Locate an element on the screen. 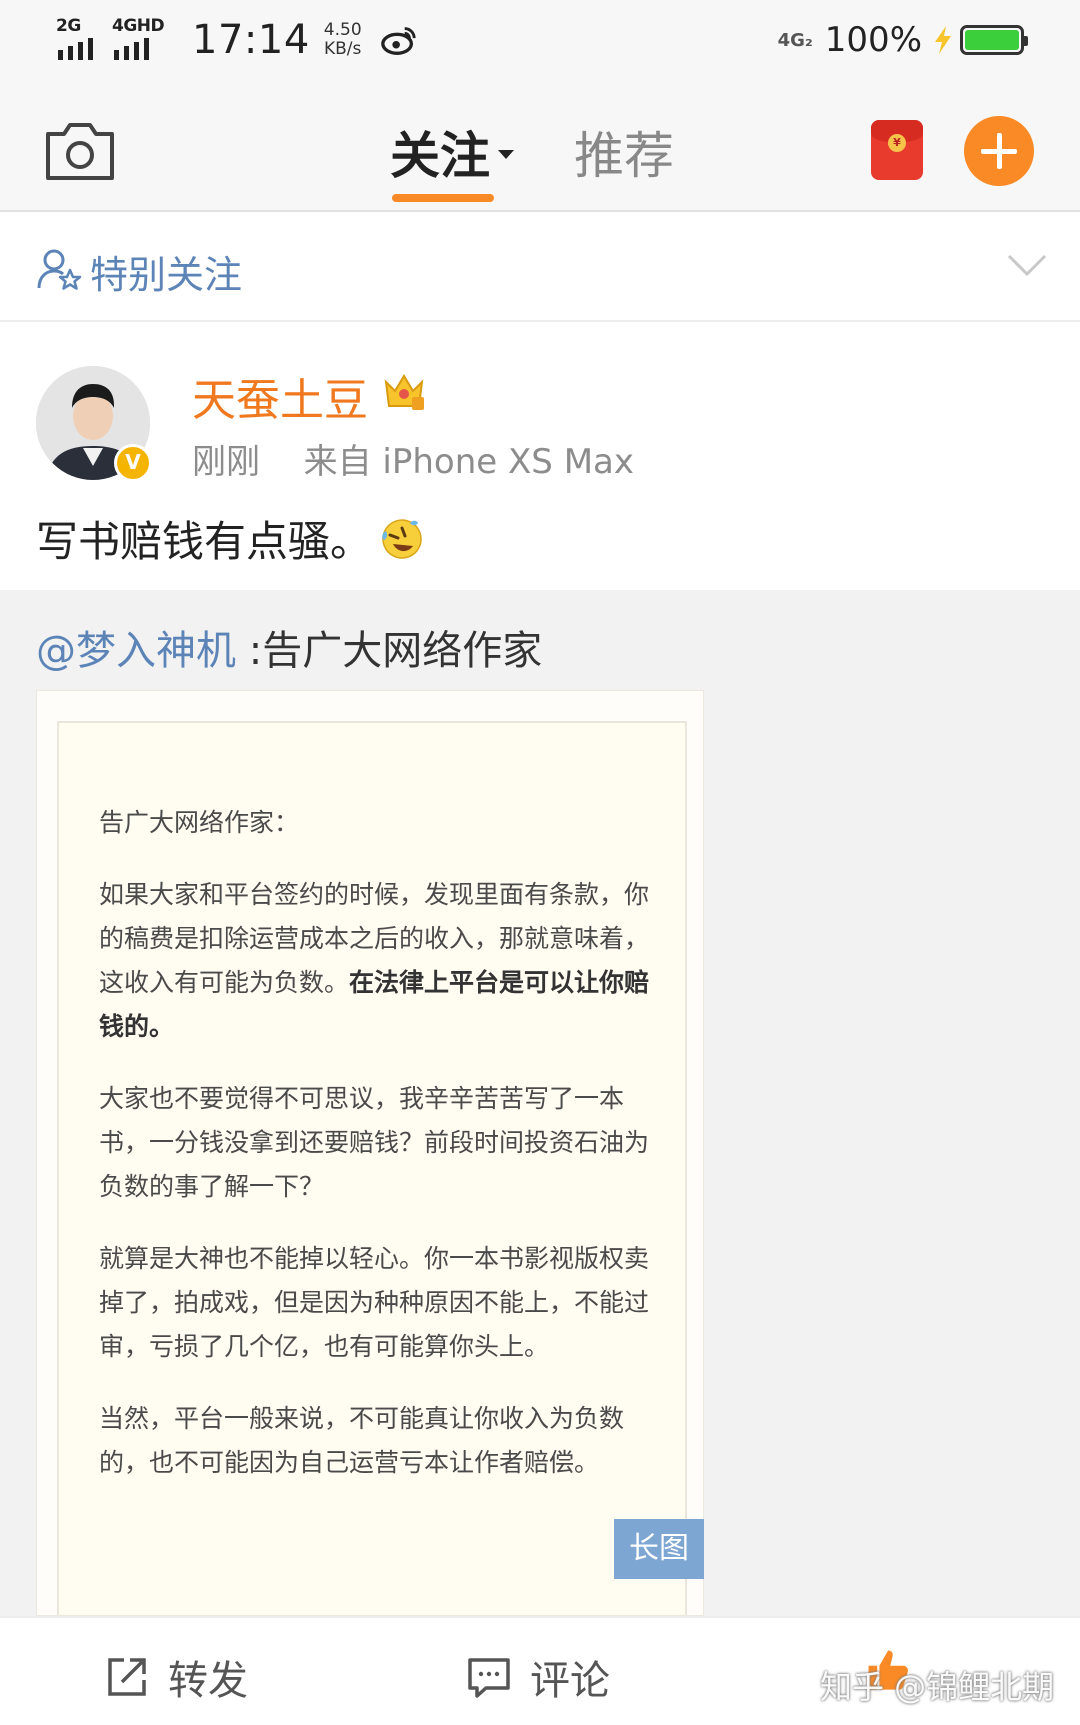  tab-follow: 关注 is located at coordinates (452, 152).